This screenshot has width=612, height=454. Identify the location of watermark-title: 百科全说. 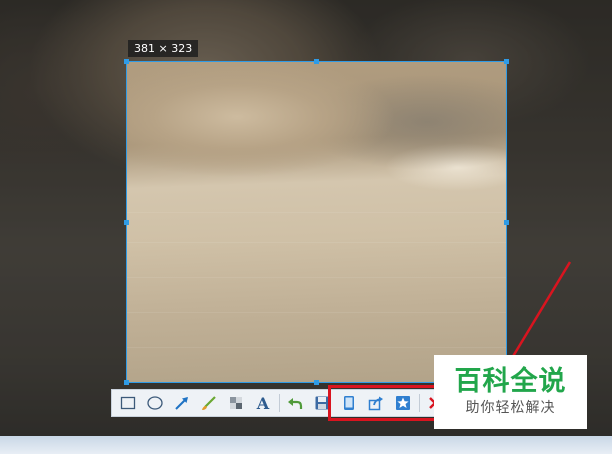
(510, 381).